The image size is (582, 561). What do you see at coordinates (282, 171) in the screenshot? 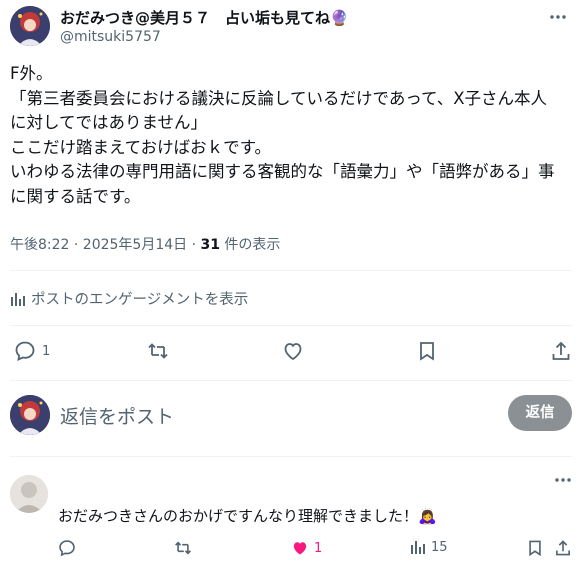
I see `post-line: いわゆる法律の専門用語に関する客観的な「語彙力」や「語弊がある」事` at bounding box center [282, 171].